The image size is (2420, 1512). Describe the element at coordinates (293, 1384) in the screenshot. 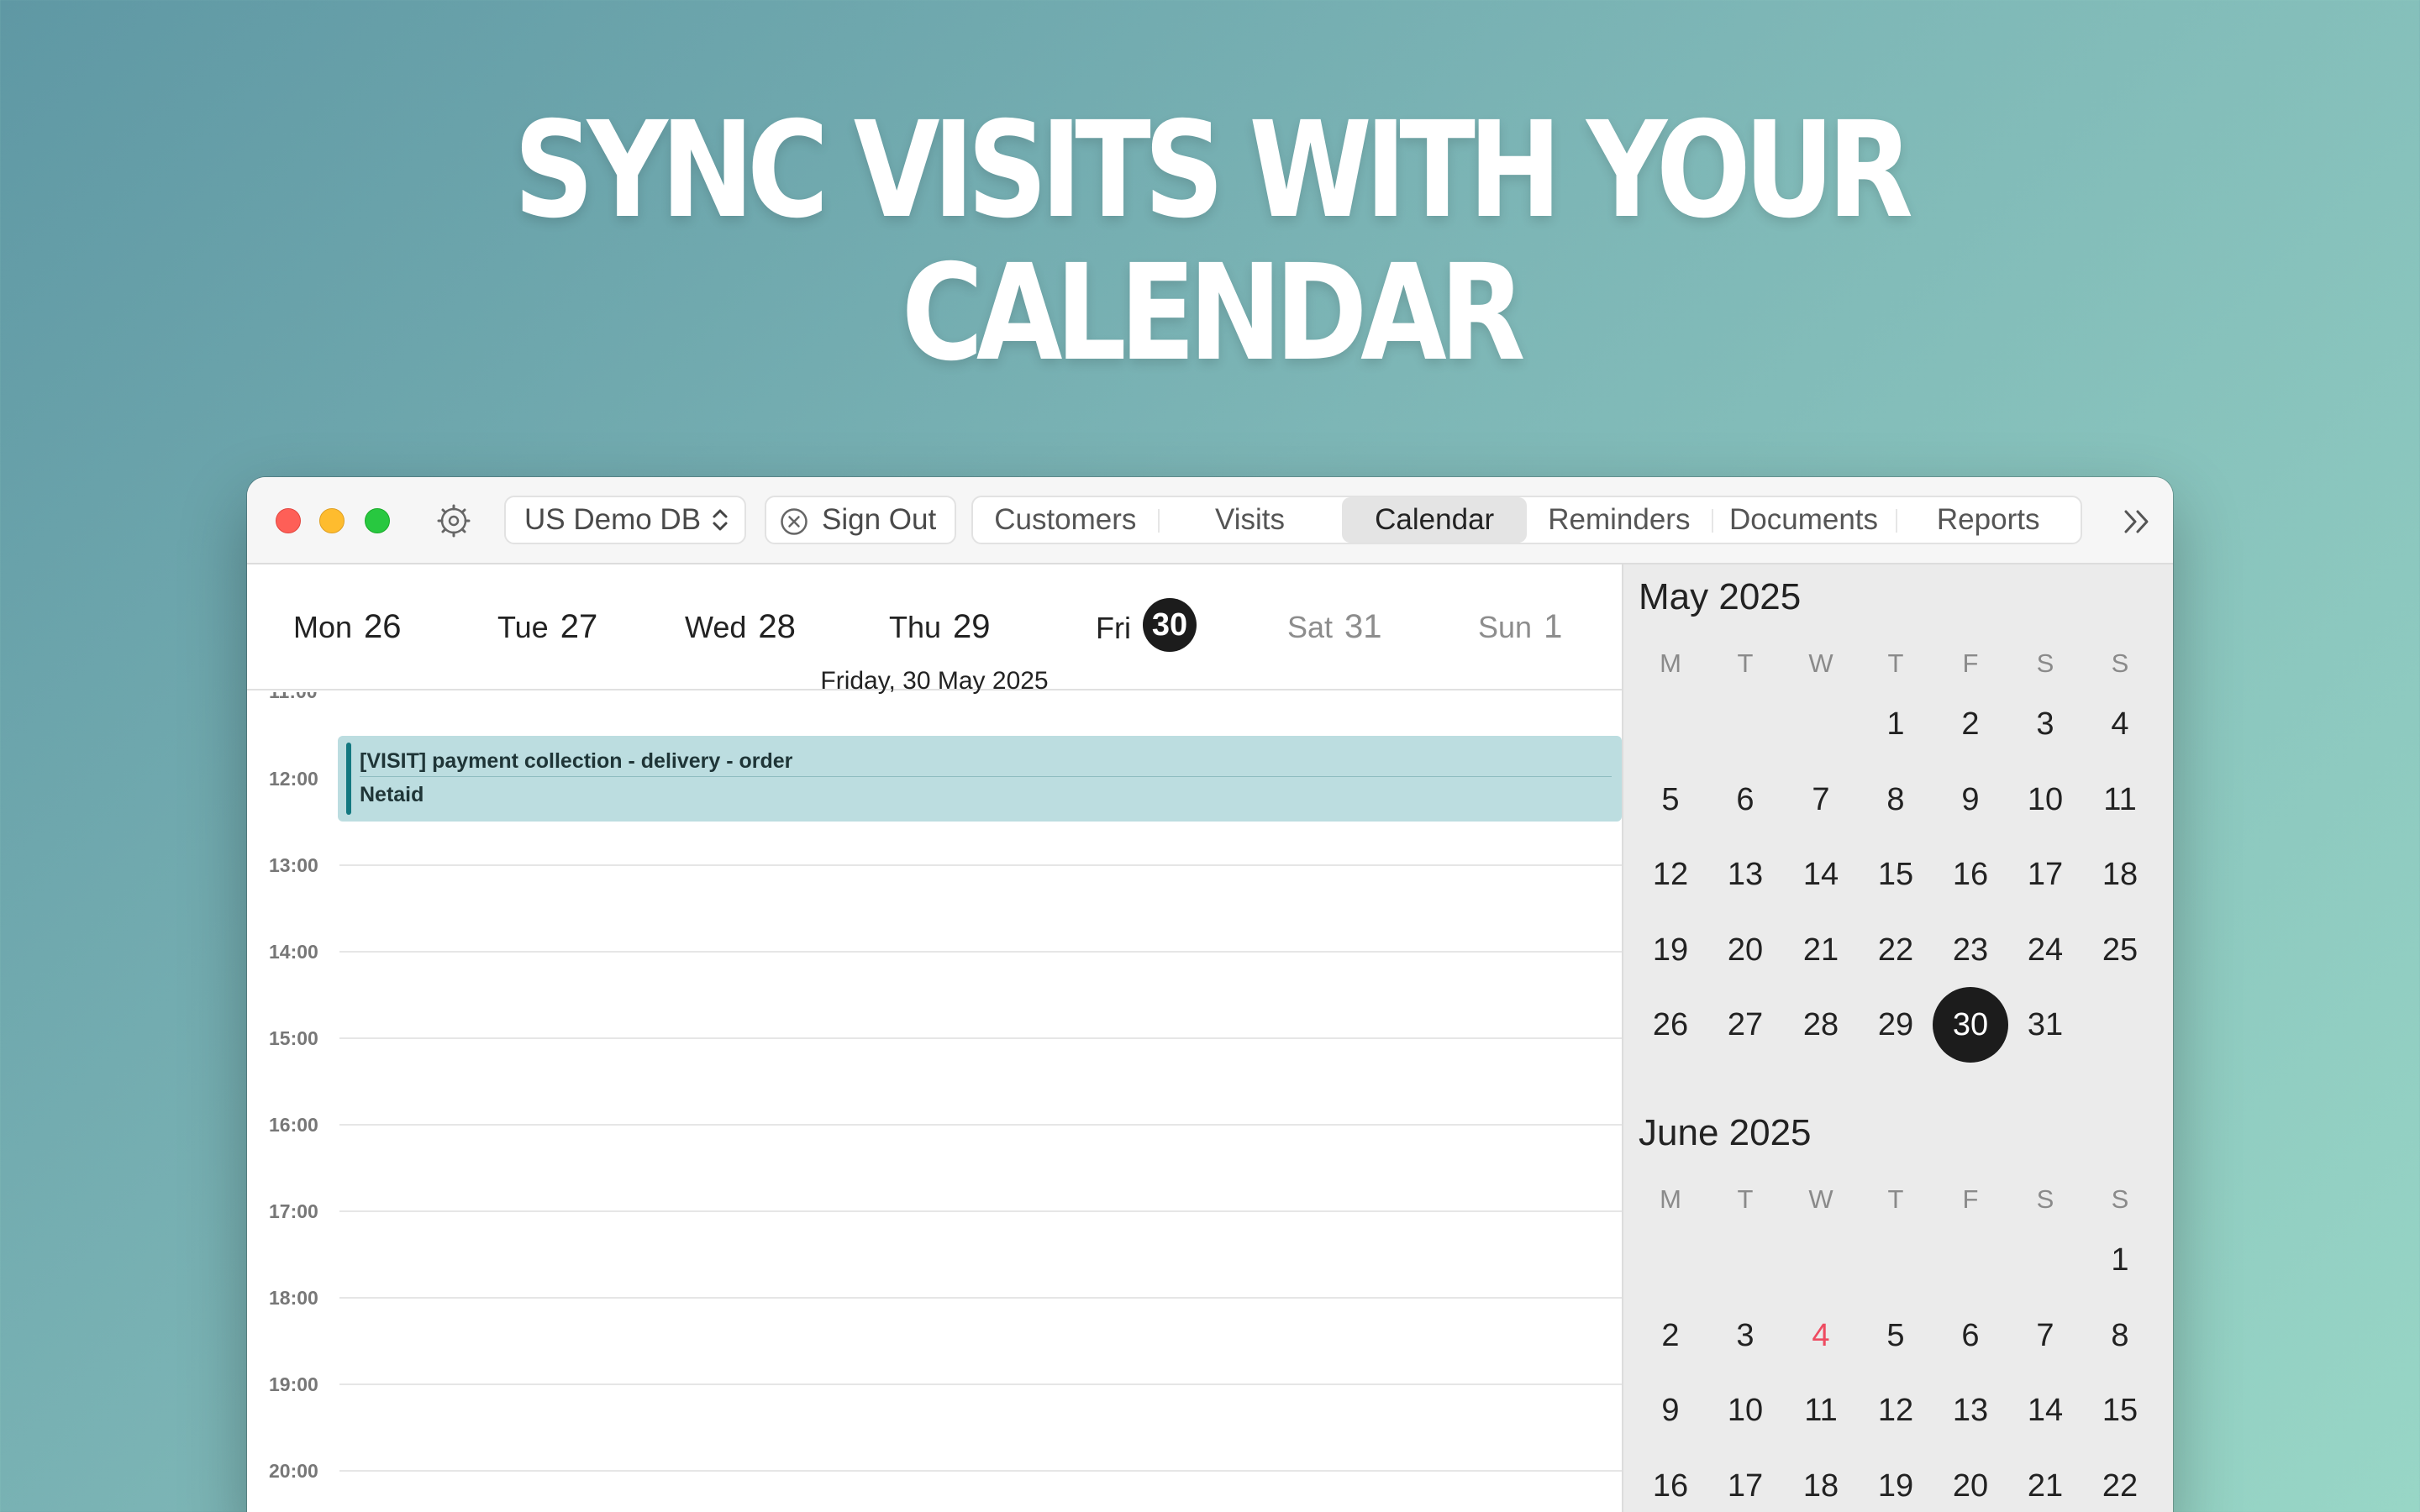

I see `hour-label: 19:00` at that location.